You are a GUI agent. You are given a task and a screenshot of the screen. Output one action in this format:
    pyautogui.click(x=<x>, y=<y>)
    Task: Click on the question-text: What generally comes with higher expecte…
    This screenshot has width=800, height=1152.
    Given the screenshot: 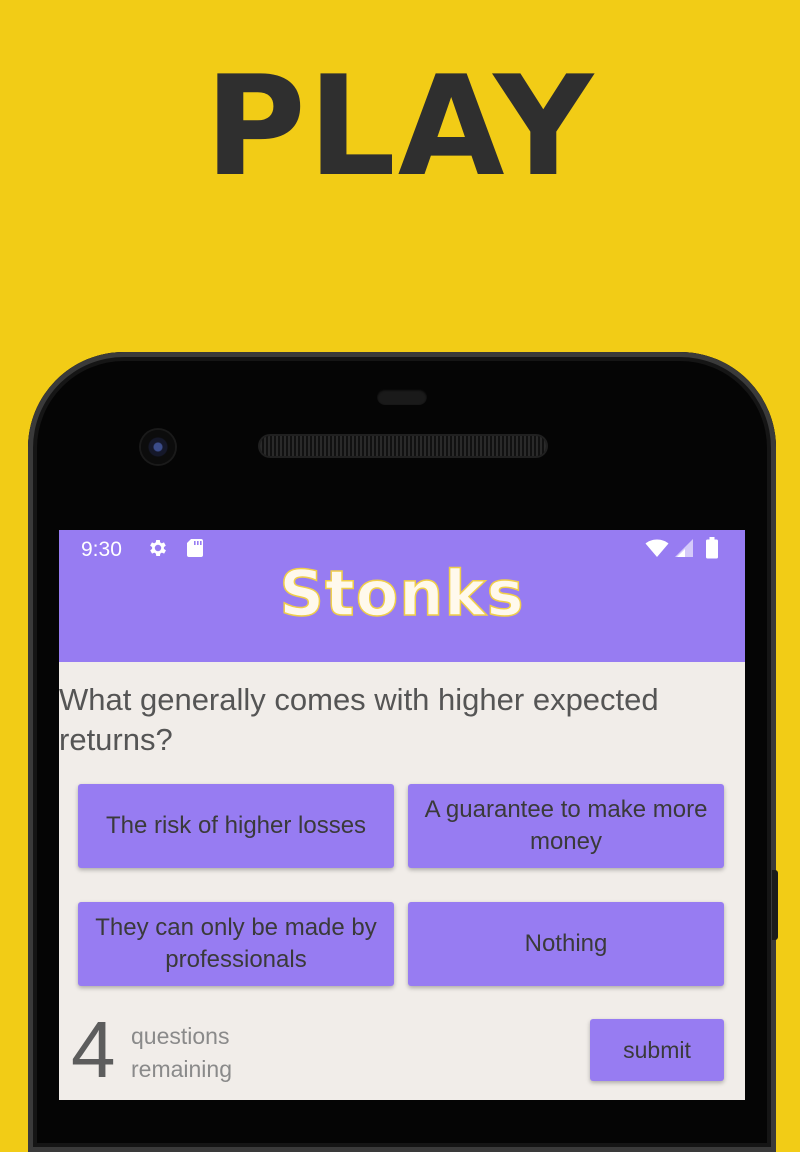 What is the action you would take?
    pyautogui.click(x=359, y=719)
    